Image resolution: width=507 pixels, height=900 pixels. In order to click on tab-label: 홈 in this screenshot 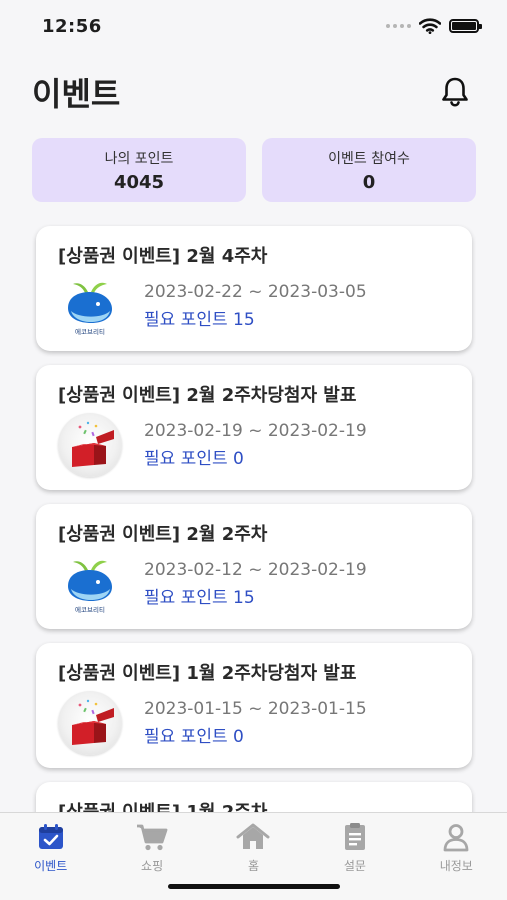, I will do `click(253, 866)`.